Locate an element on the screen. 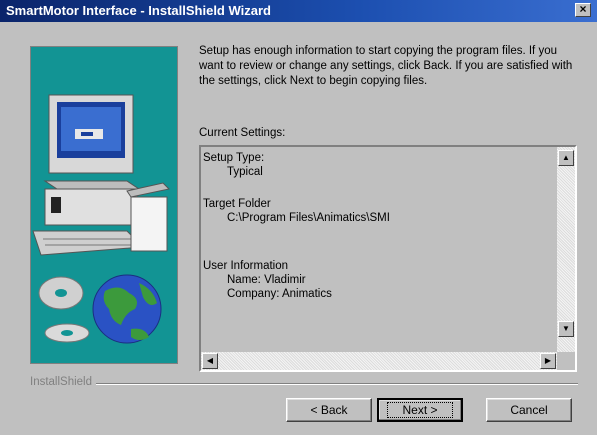 The image size is (597, 435). scroll-down-icon: ▼ is located at coordinates (566, 329).